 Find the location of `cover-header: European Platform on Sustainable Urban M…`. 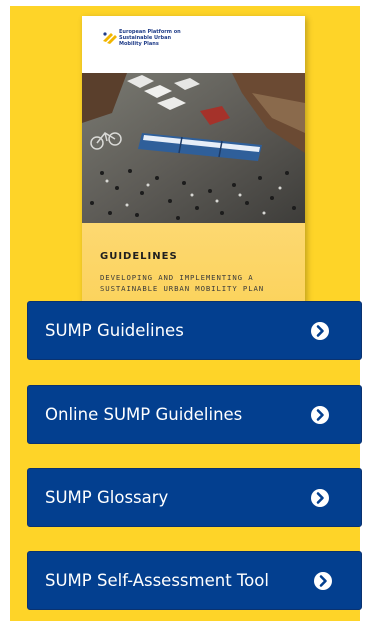

cover-header: European Platform on Sustainable Urban M… is located at coordinates (193, 44).